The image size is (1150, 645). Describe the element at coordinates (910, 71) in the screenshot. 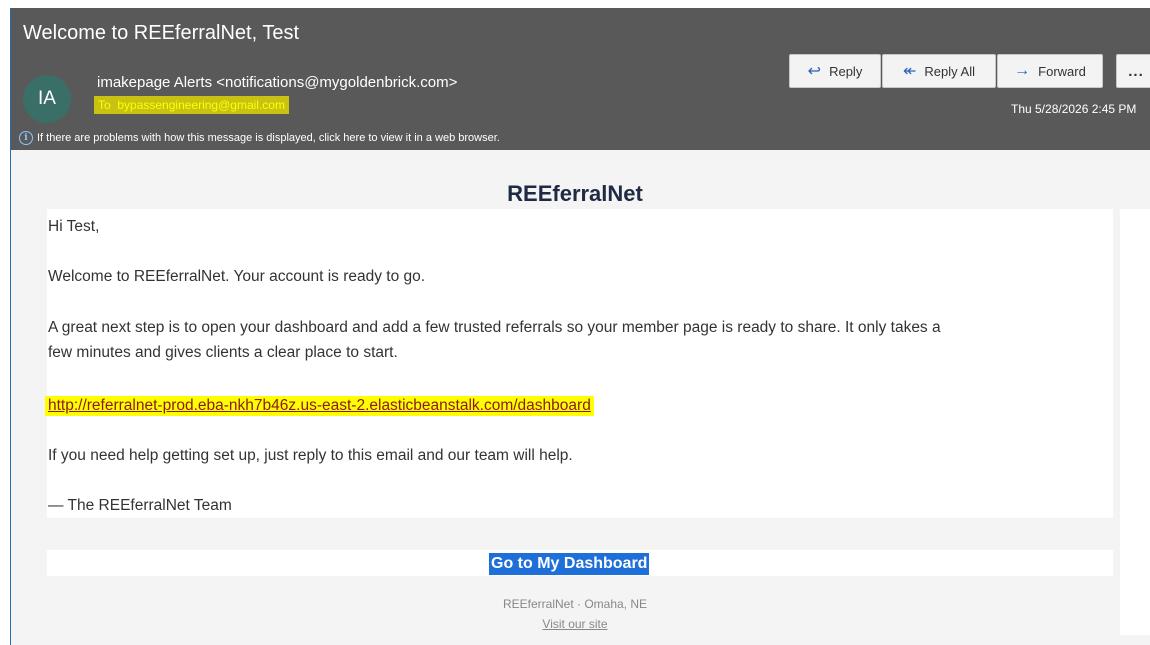

I see `reply-all-arrow-icon: ↞` at that location.